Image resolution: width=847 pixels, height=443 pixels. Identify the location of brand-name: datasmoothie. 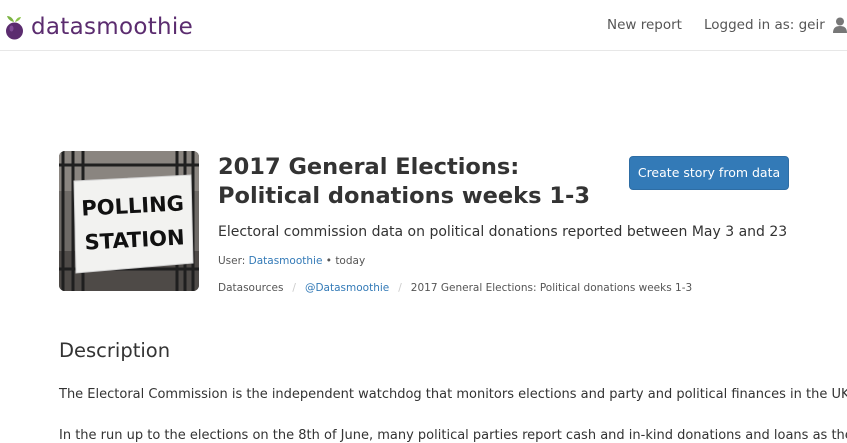
(112, 27).